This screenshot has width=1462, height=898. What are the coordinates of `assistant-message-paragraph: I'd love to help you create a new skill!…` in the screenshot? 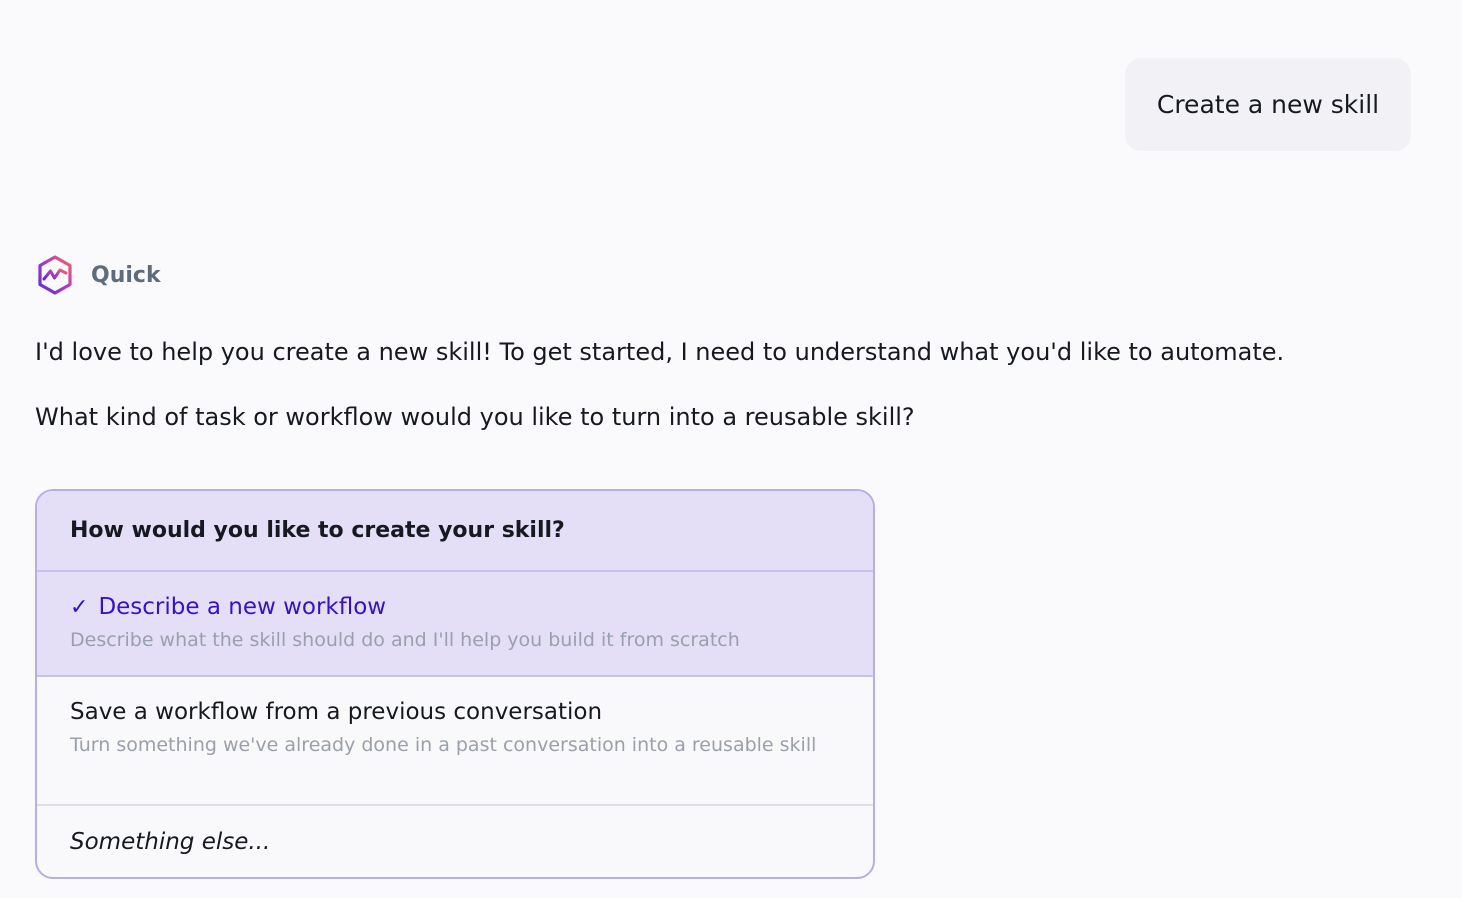 It's located at (660, 352).